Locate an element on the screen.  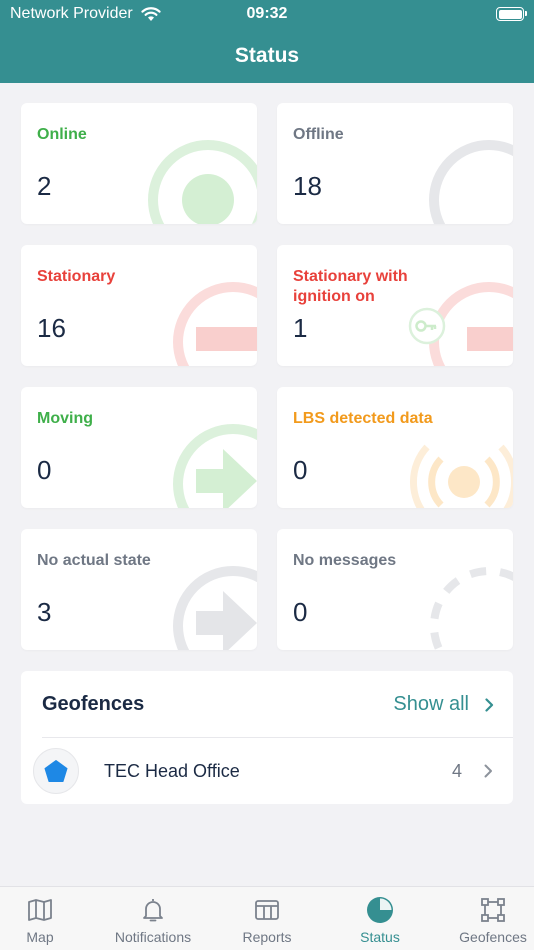
tab-label: Reports is located at coordinates (267, 937).